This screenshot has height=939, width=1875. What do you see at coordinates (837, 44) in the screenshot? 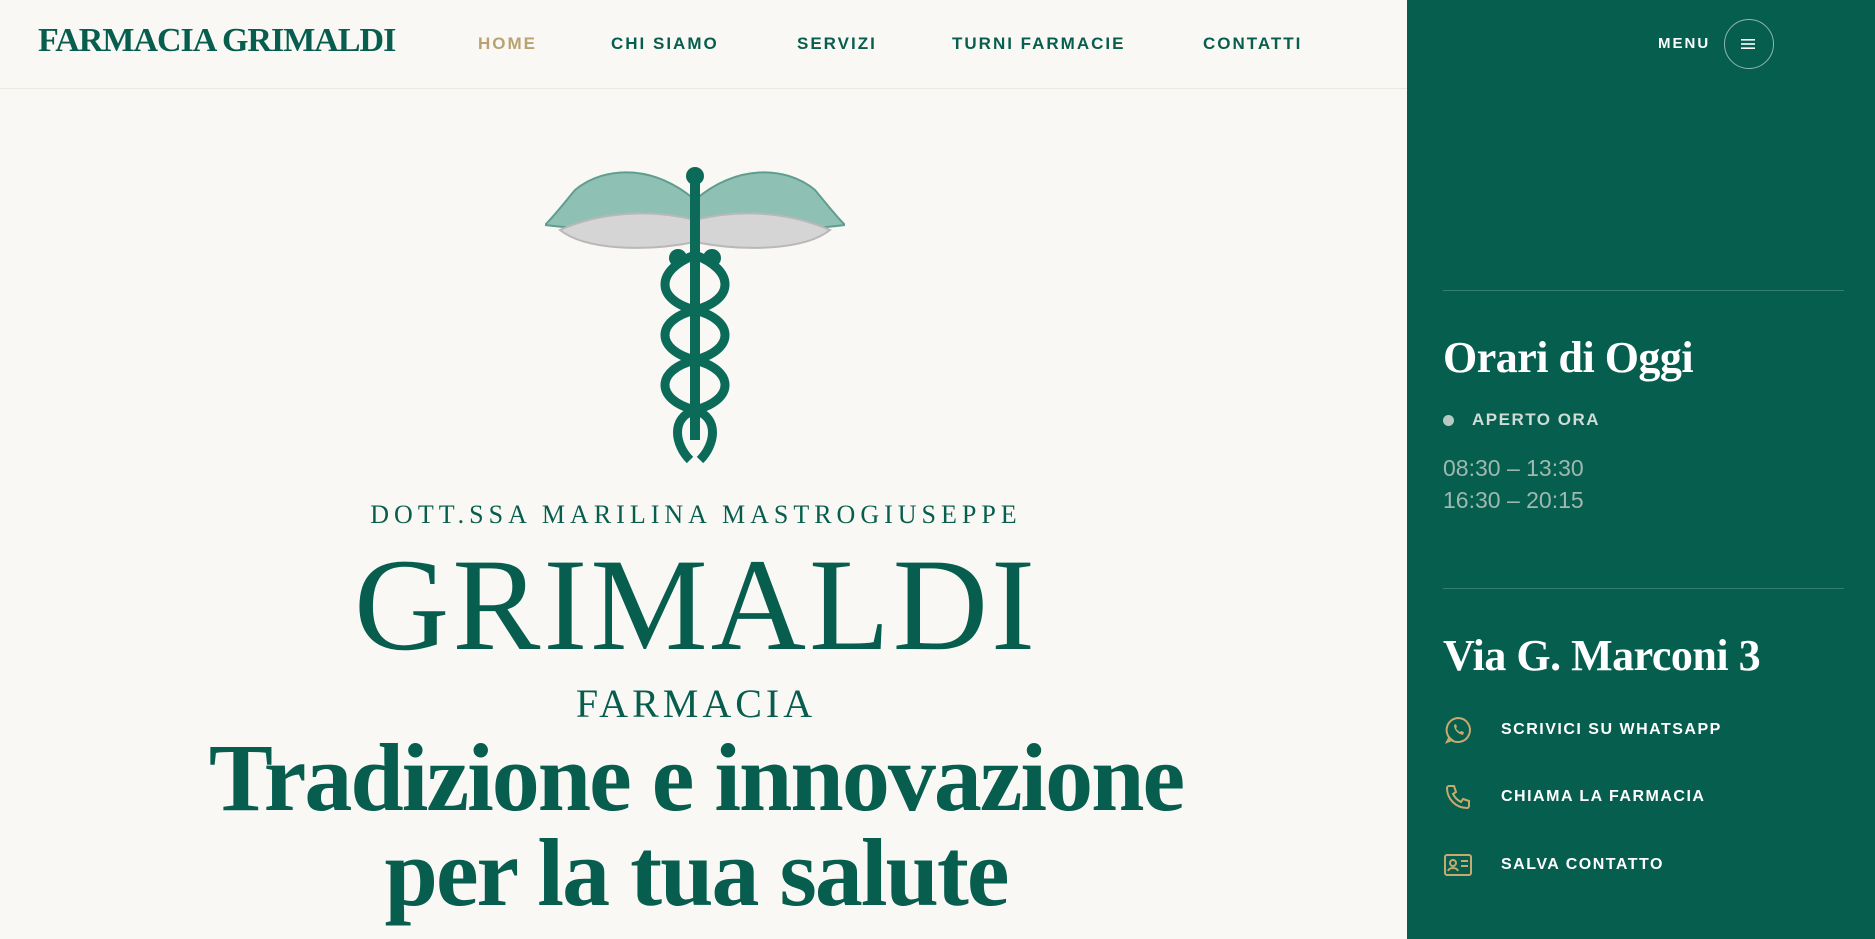
I see `nav-servizi: SERVIZI` at bounding box center [837, 44].